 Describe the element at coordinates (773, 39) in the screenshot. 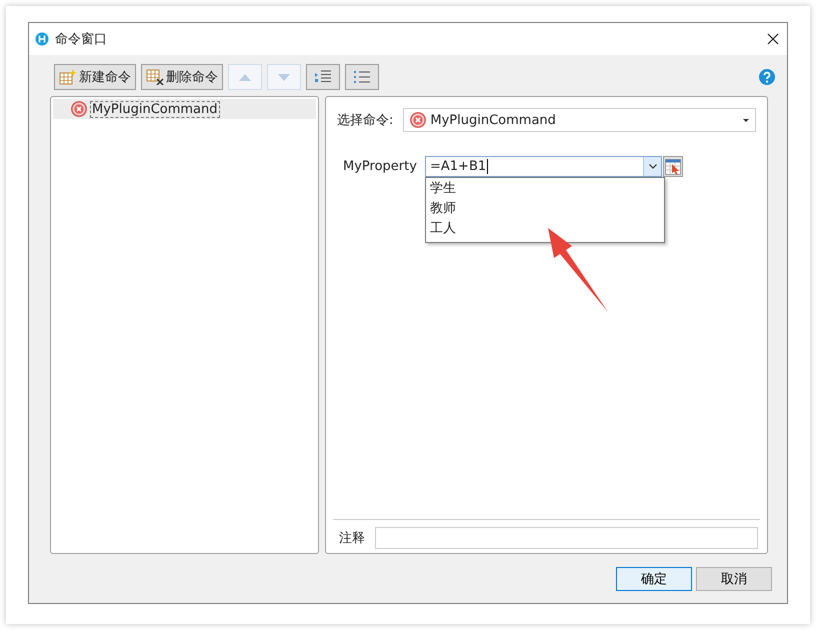

I see `close-icon` at that location.